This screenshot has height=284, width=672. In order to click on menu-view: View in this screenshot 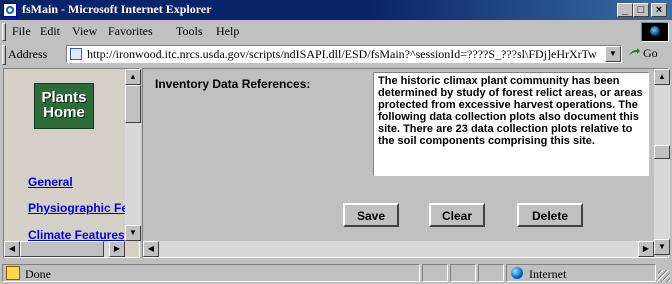, I will do `click(84, 31)`.